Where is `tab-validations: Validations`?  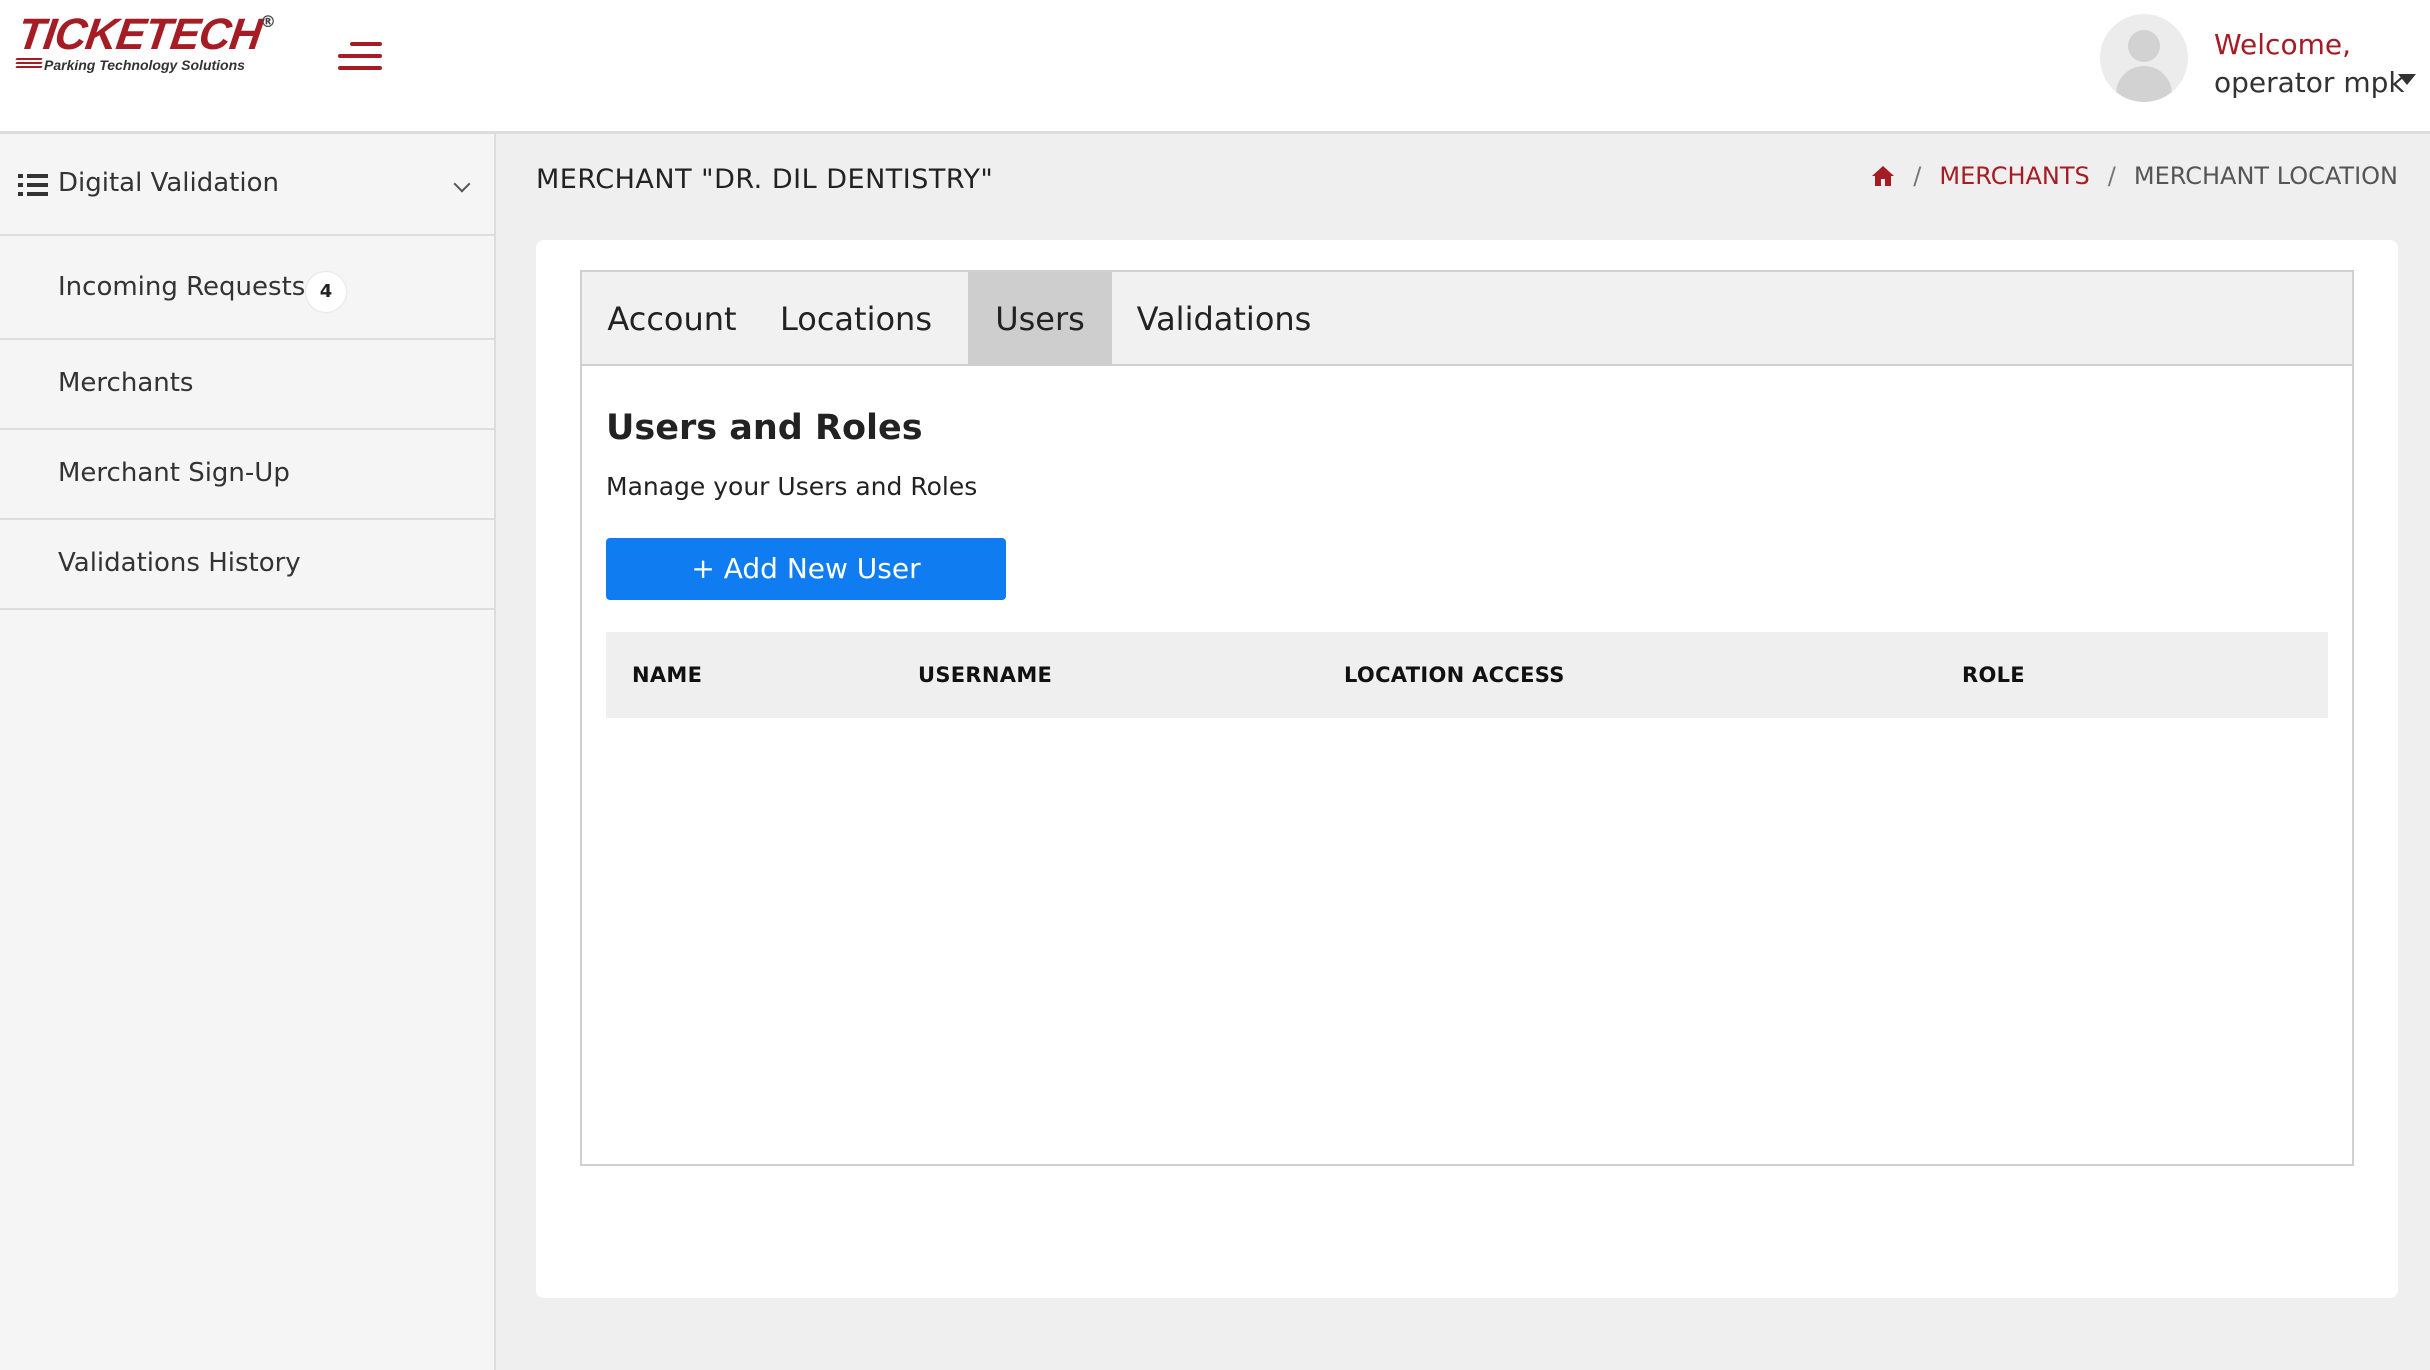
tab-validations: Validations is located at coordinates (1224, 319).